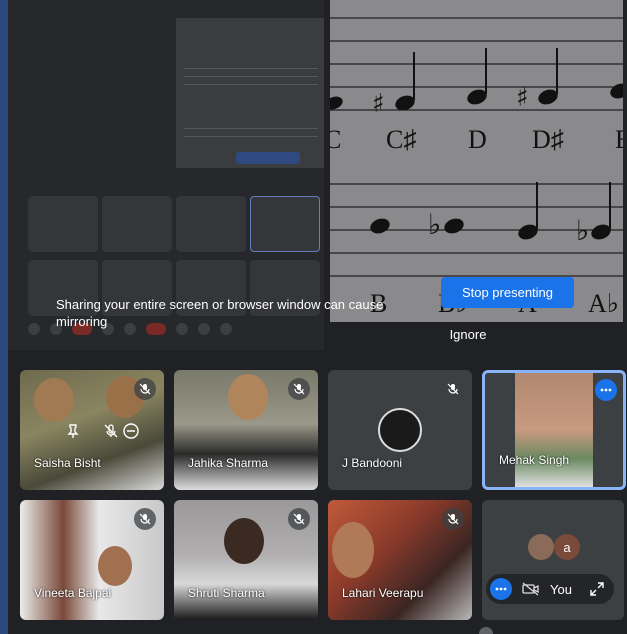  I want to click on remove-participant-icon, so click(131, 431).